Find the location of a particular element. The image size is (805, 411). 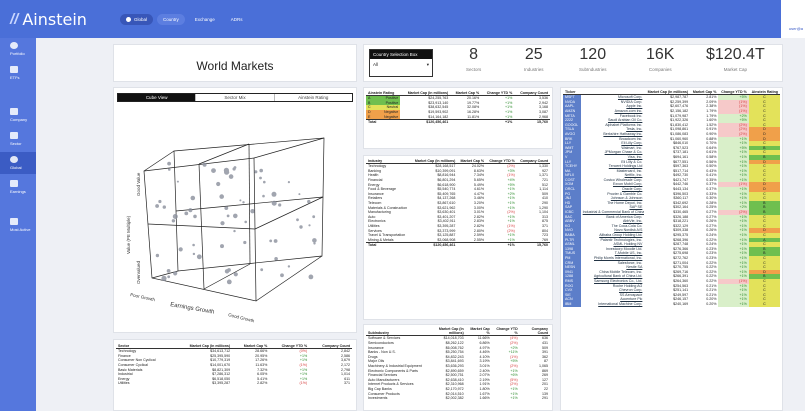

app-logo: // Ainstein is located at coordinates (53, 19).